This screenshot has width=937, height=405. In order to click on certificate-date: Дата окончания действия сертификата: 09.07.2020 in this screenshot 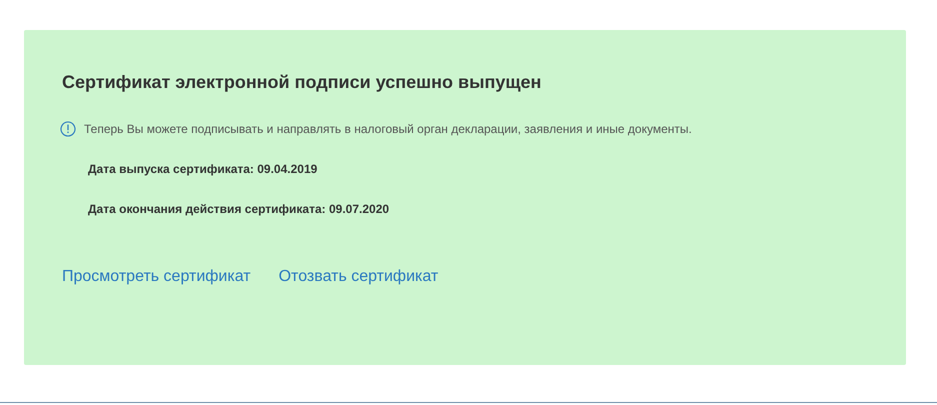, I will do `click(239, 209)`.